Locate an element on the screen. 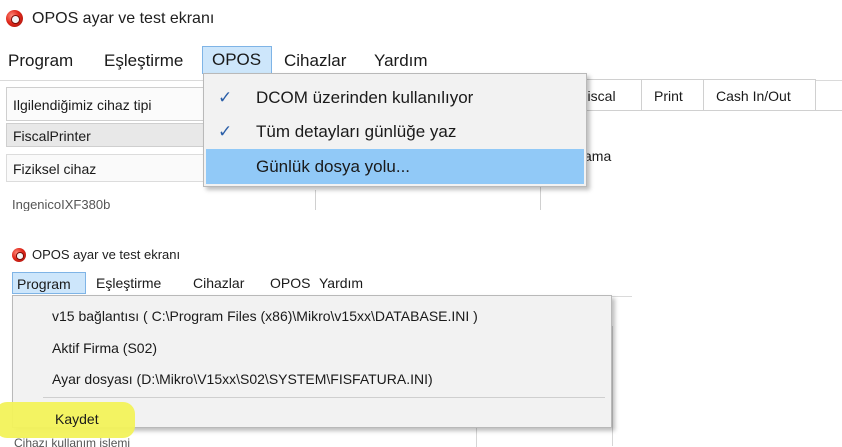  menu-item-label: Tüm detayları günlüğe yaz is located at coordinates (356, 131).